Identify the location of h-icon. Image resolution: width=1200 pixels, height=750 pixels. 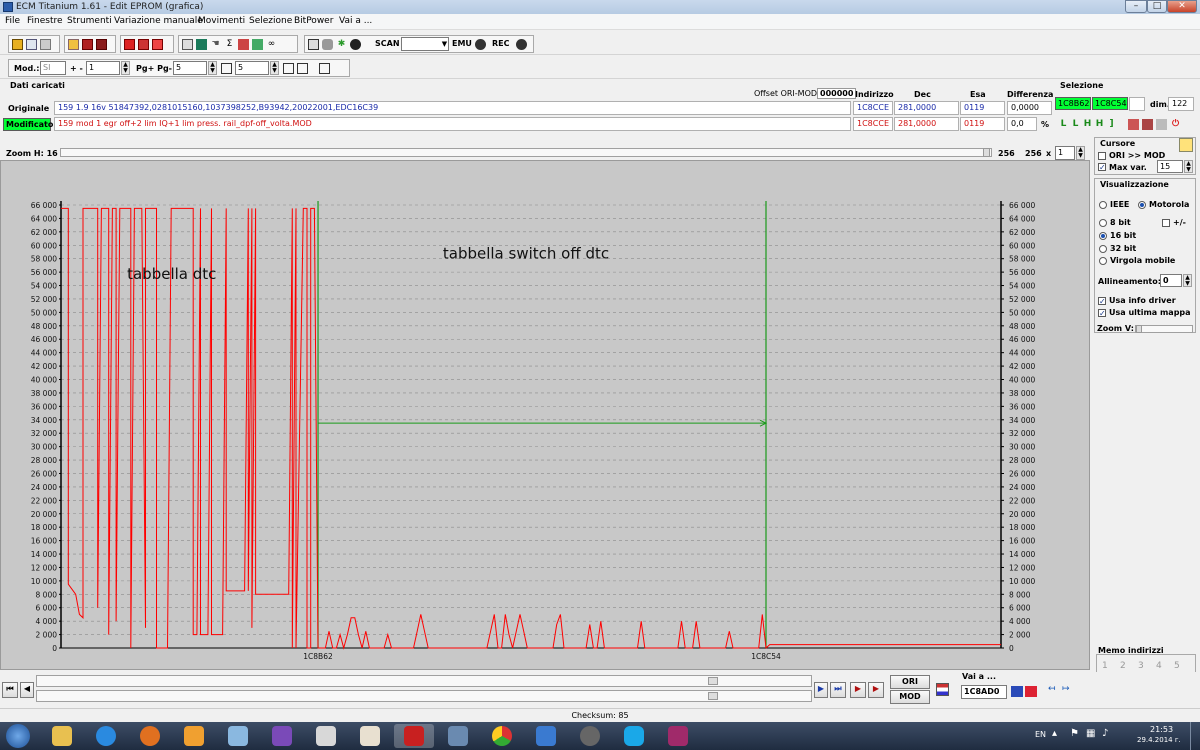
(302, 68).